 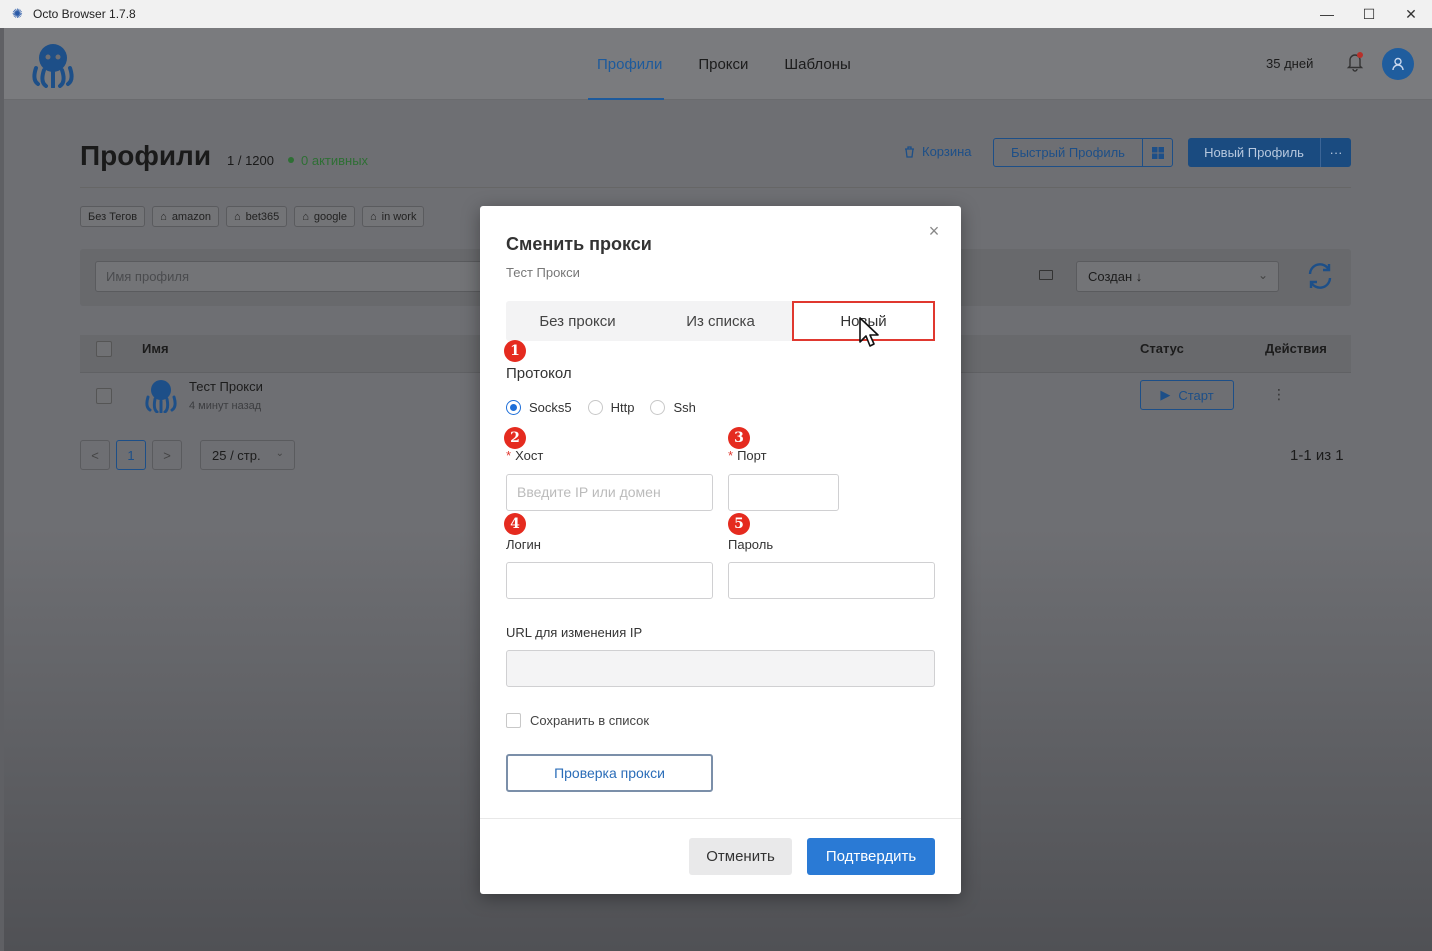 I want to click on tag-label: Без Тегов, so click(x=113, y=216).